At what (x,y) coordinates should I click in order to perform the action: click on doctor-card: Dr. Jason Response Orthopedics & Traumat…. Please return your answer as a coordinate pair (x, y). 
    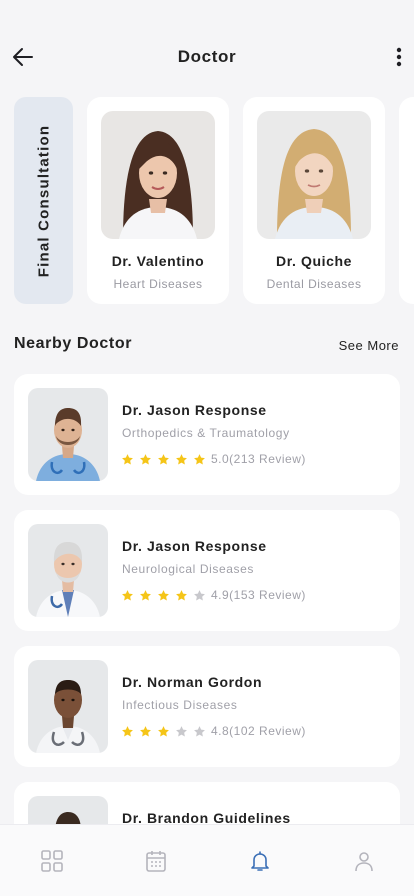
    Looking at the image, I should click on (207, 434).